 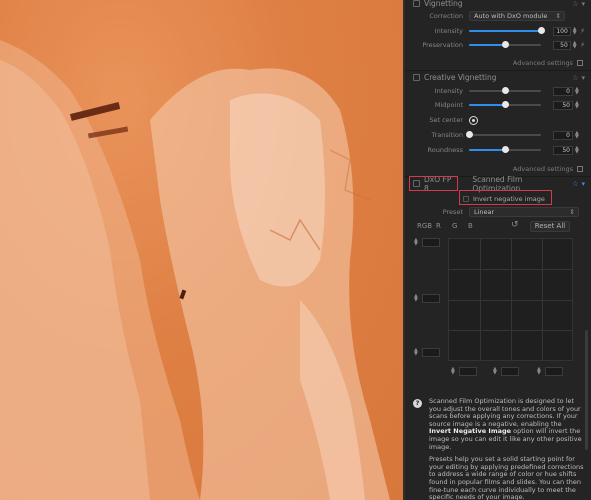 What do you see at coordinates (563, 105) in the screenshot?
I see `midpoint-value: 50` at bounding box center [563, 105].